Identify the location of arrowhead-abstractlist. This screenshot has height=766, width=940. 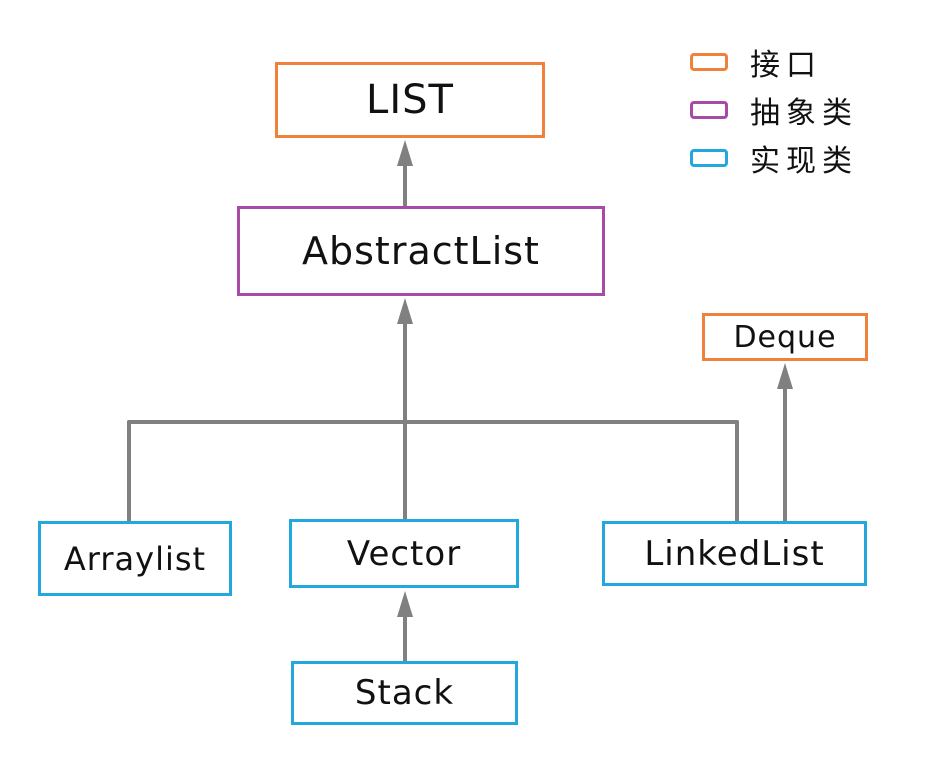
(405, 311).